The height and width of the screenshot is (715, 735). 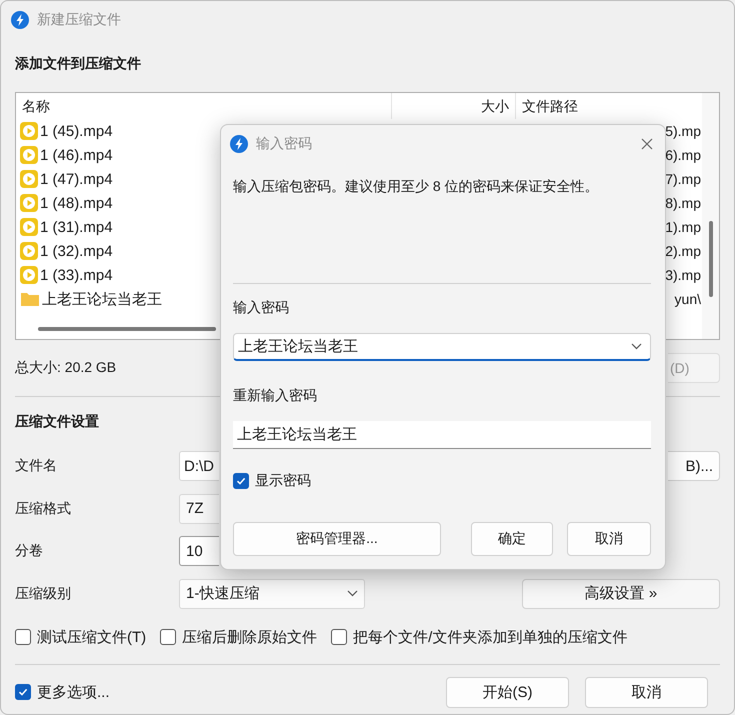 I want to click on field-label: 文件名, so click(x=36, y=466).